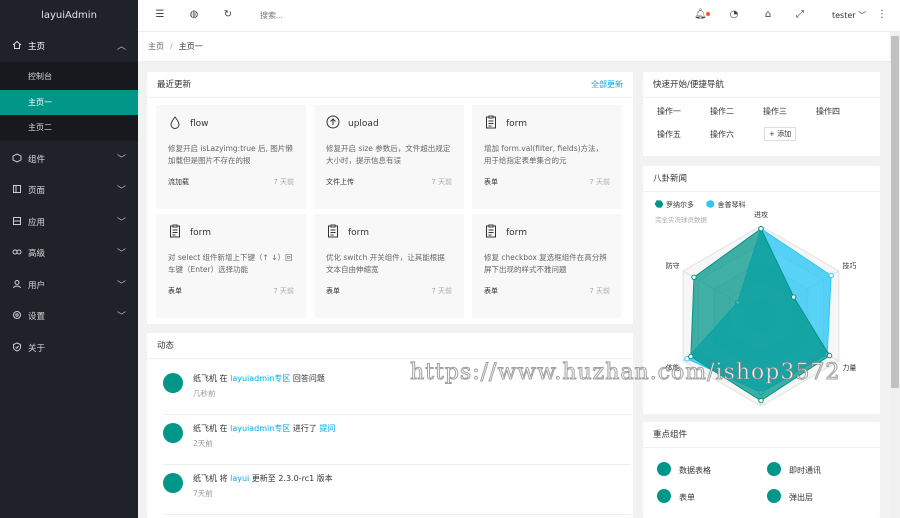  Describe the element at coordinates (895, 212) in the screenshot. I see `scrollbar-thumb` at that location.